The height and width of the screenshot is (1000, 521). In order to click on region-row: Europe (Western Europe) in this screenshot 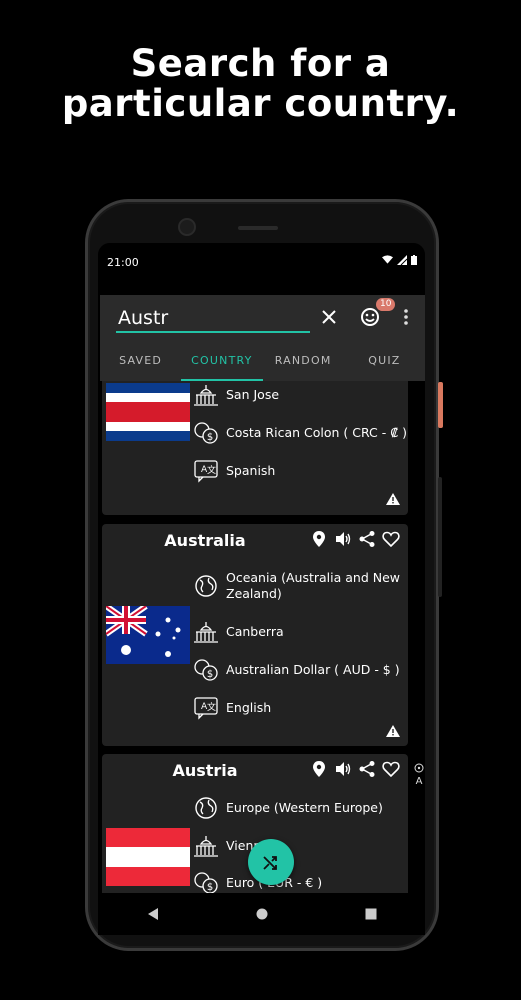, I will do `click(287, 808)`.